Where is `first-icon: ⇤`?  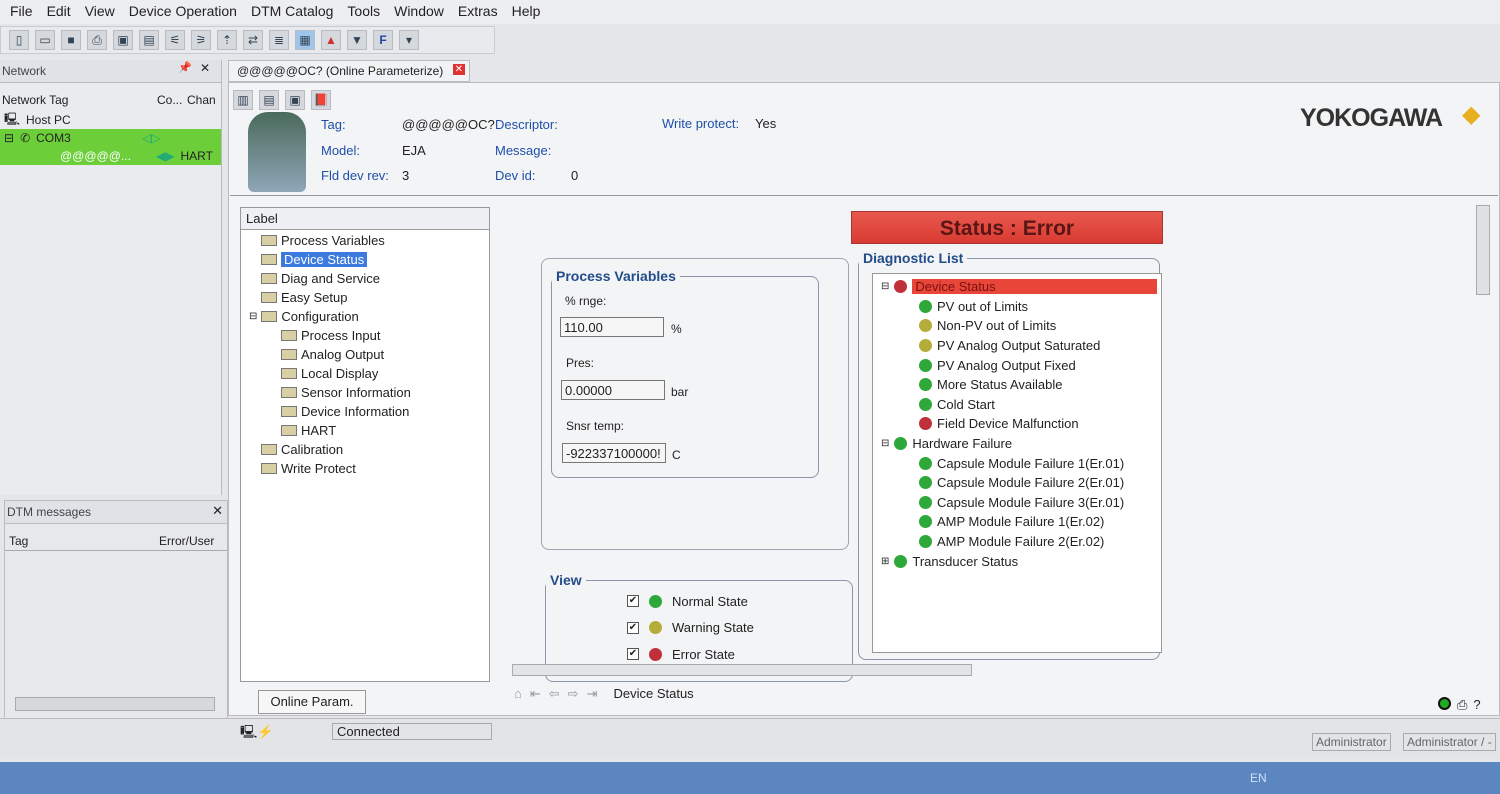
first-icon: ⇤ is located at coordinates (535, 694).